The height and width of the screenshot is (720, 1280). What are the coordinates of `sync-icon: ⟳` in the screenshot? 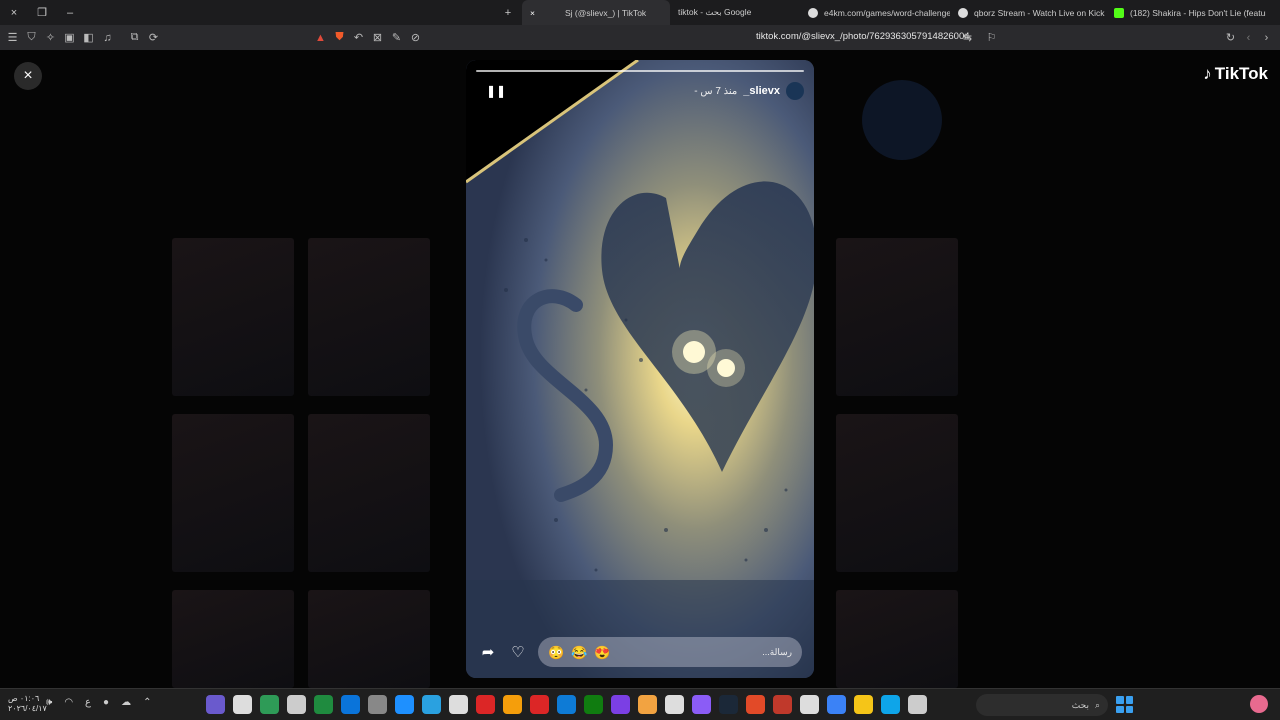 It's located at (153, 37).